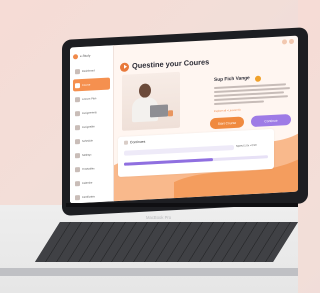 The image size is (320, 293). What do you see at coordinates (77, 113) in the screenshot?
I see `file-icon` at bounding box center [77, 113].